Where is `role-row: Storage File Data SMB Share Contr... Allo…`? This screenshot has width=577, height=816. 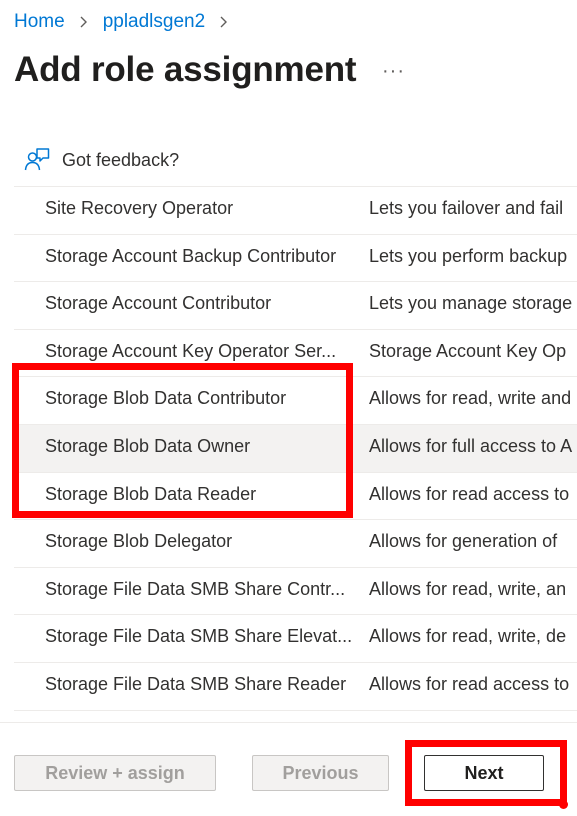 role-row: Storage File Data SMB Share Contr... Allo… is located at coordinates (295, 592).